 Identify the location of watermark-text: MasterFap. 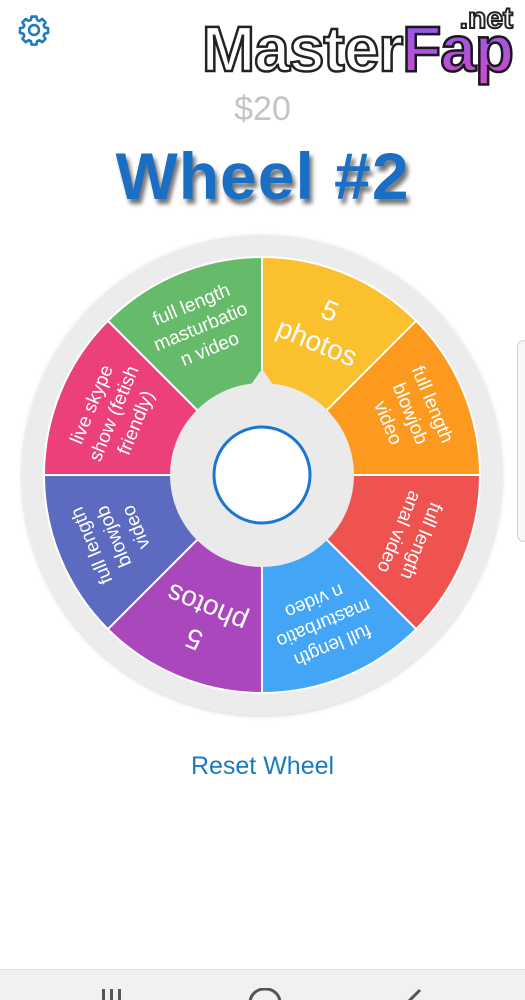
(358, 49).